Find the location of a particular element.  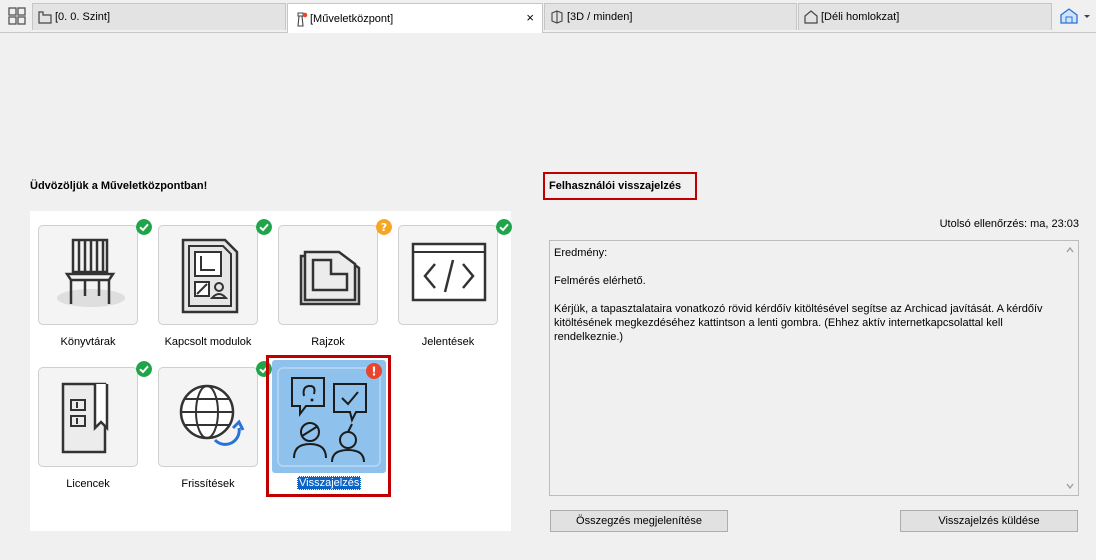

tab-label: [Műveletközpont] is located at coordinates (352, 18).